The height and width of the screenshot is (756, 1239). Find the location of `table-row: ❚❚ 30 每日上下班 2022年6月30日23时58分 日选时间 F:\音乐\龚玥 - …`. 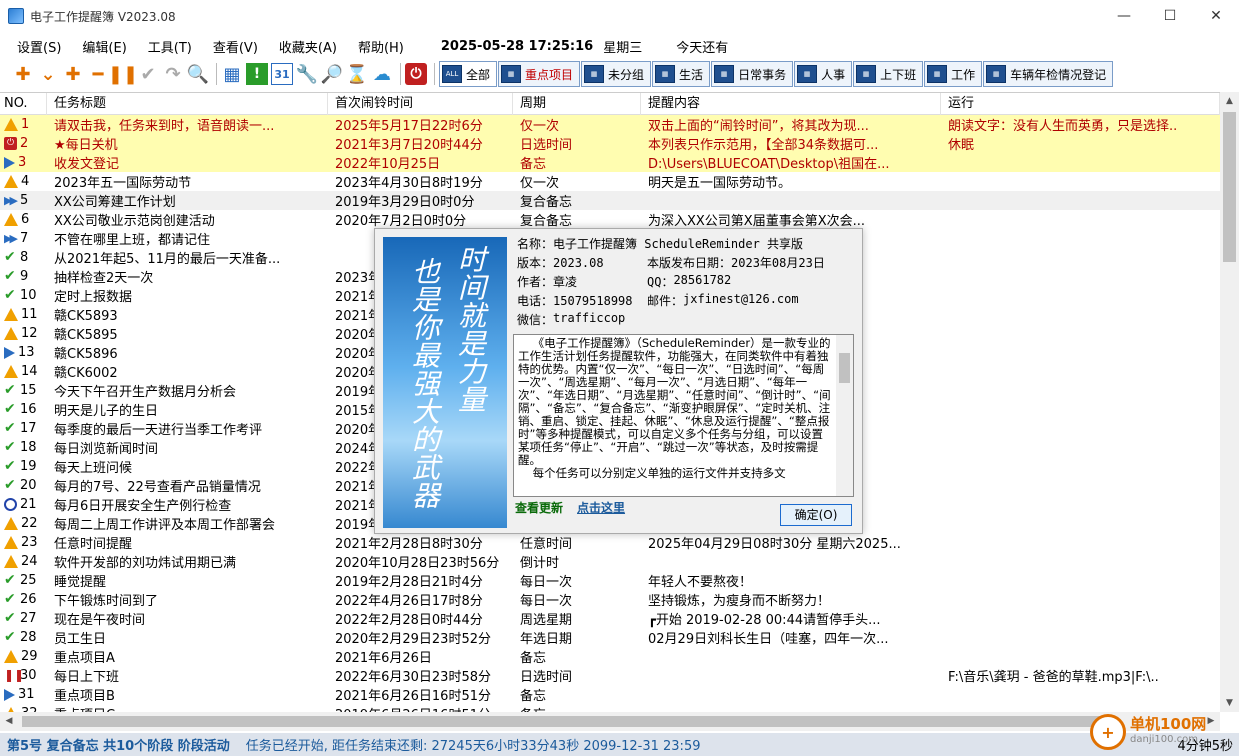

table-row: ❚❚ 30 每日上下班 2022年6月30日23时58分 日选时间 F:\音乐\龚玥 - … is located at coordinates (610, 675).